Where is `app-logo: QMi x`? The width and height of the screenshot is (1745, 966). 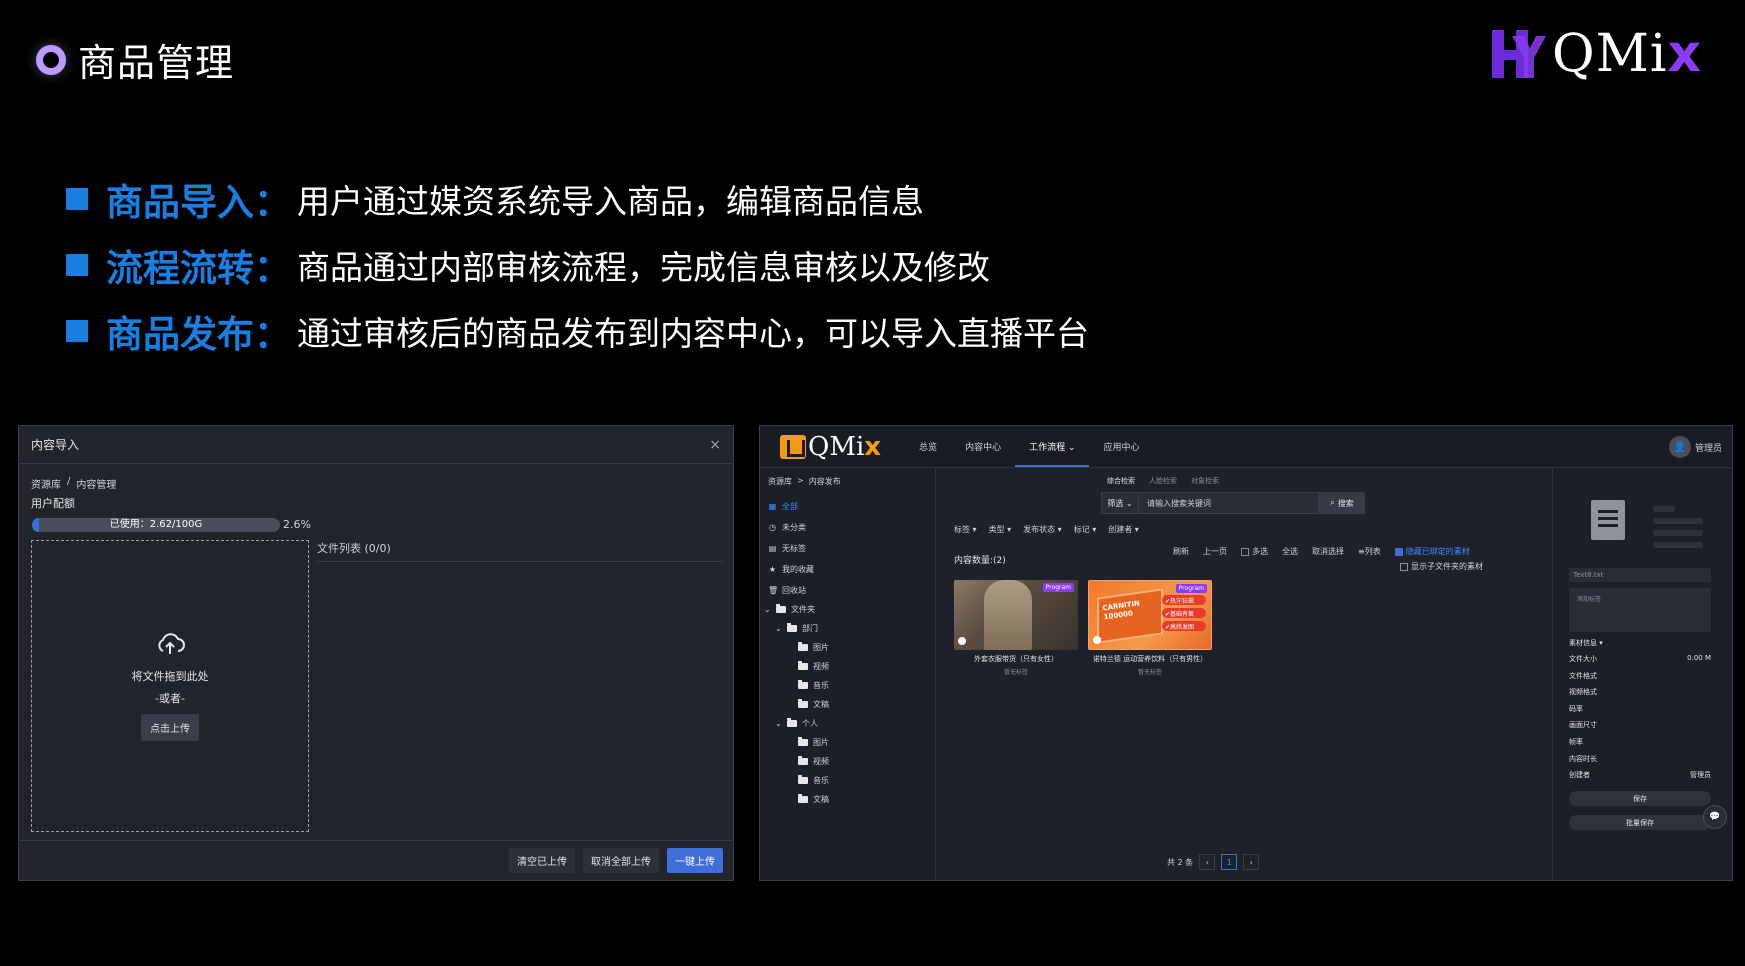
app-logo: QMi x is located at coordinates (830, 447).